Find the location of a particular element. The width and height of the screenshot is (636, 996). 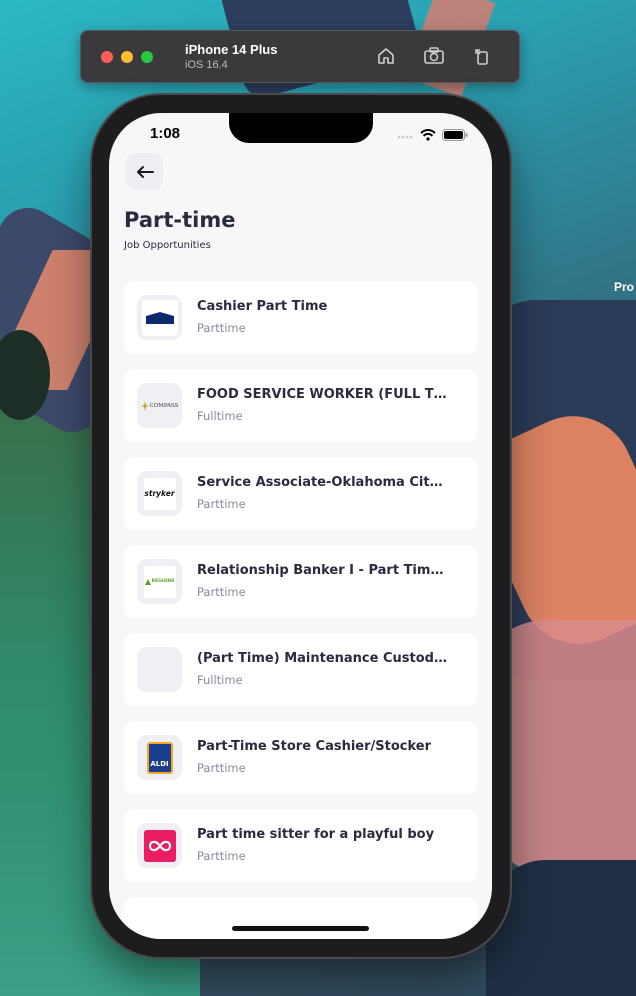

compass-logo-text: COMPASS is located at coordinates (164, 405).